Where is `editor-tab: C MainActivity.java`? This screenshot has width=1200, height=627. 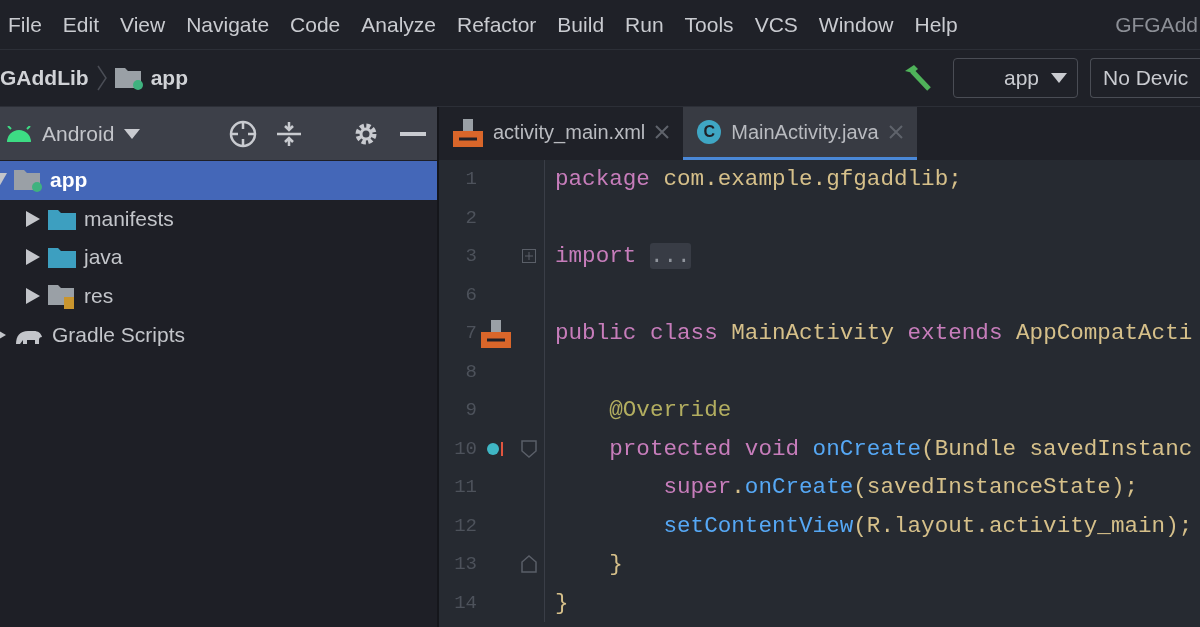 editor-tab: C MainActivity.java is located at coordinates (800, 133).